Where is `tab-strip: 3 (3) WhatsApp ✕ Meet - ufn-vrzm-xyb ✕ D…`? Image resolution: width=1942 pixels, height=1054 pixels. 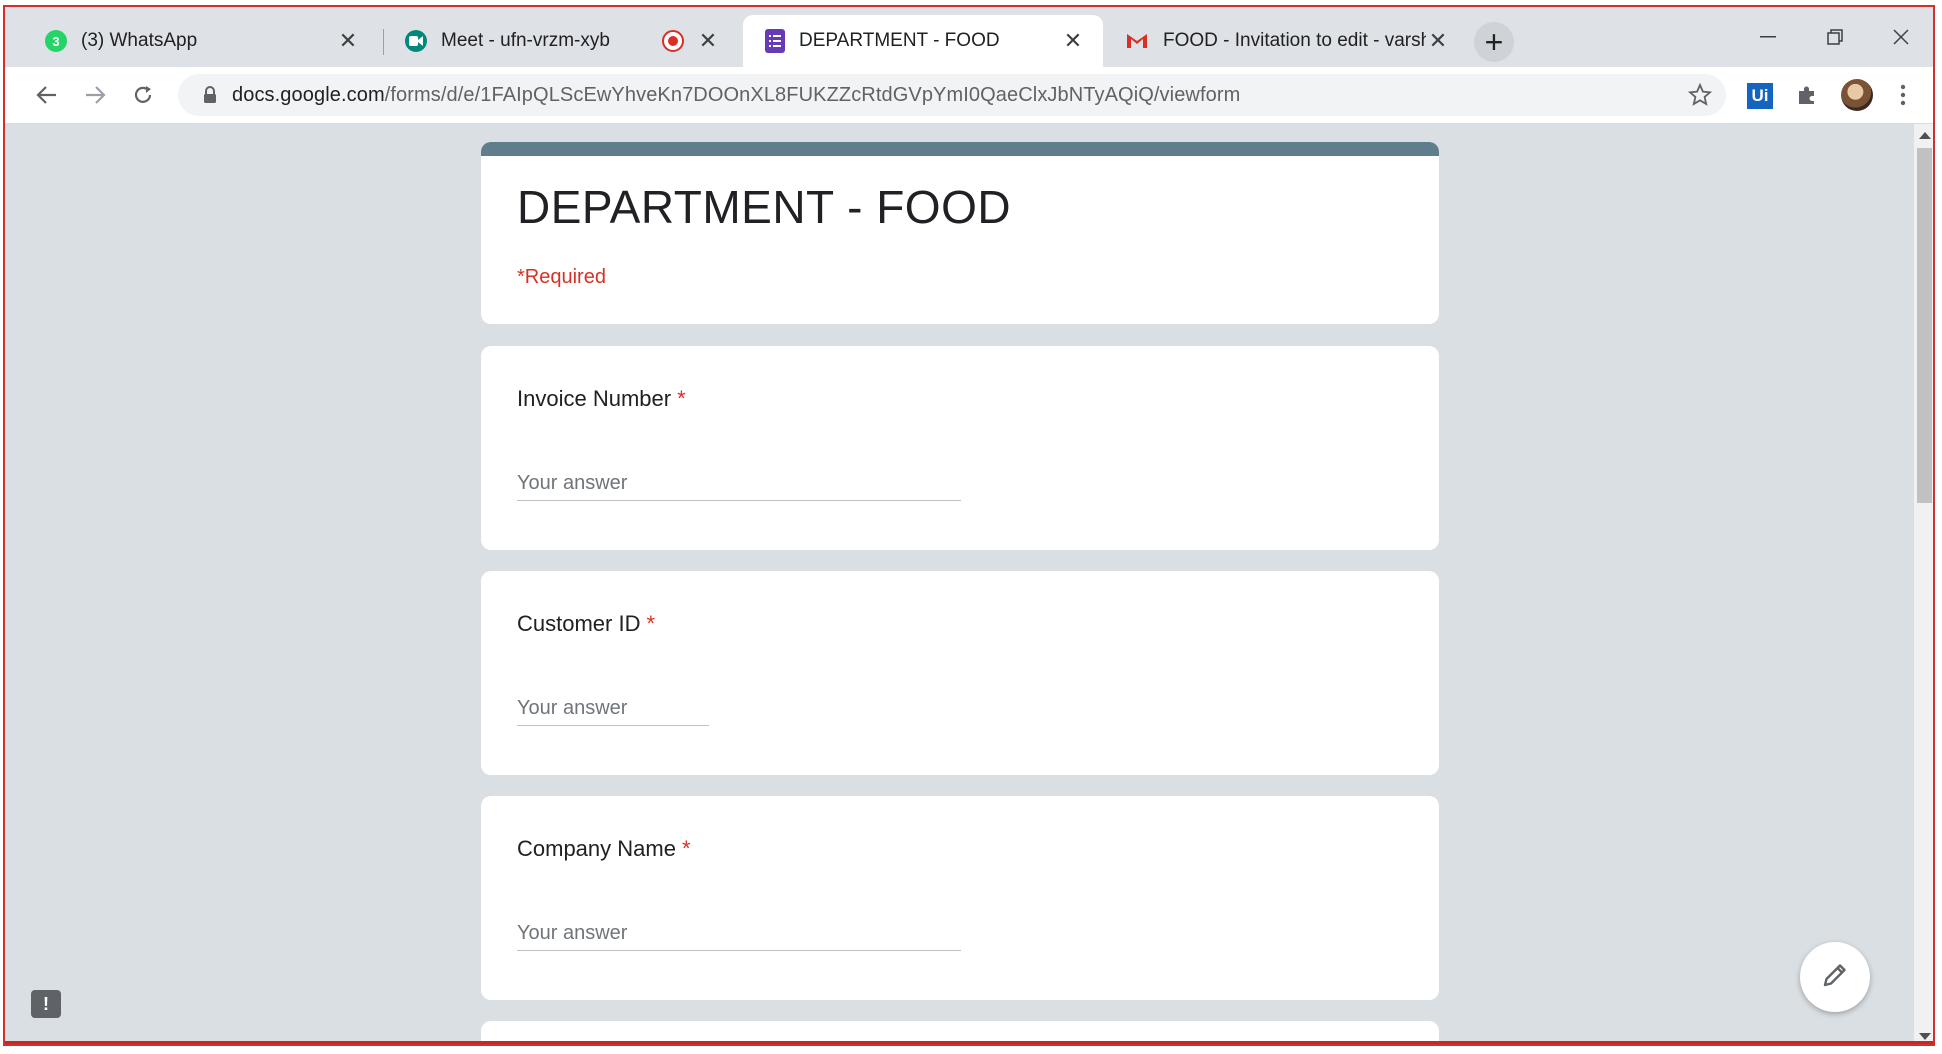 tab-strip: 3 (3) WhatsApp ✕ Meet - ufn-vrzm-xyb ✕ D… is located at coordinates (969, 37).